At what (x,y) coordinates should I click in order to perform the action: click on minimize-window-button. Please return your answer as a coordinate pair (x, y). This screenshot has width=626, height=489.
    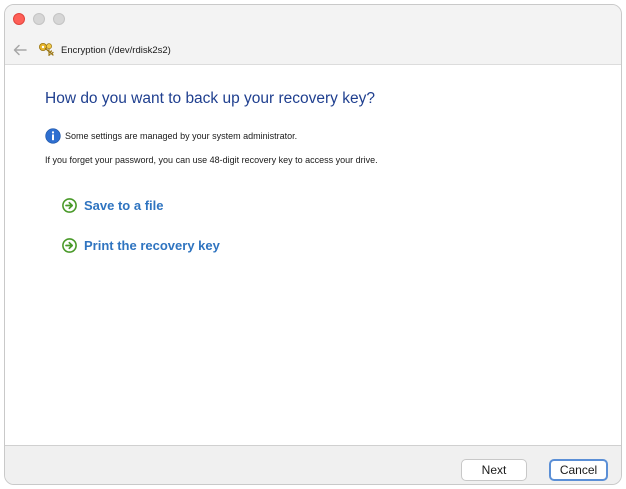
    Looking at the image, I should click on (39, 19).